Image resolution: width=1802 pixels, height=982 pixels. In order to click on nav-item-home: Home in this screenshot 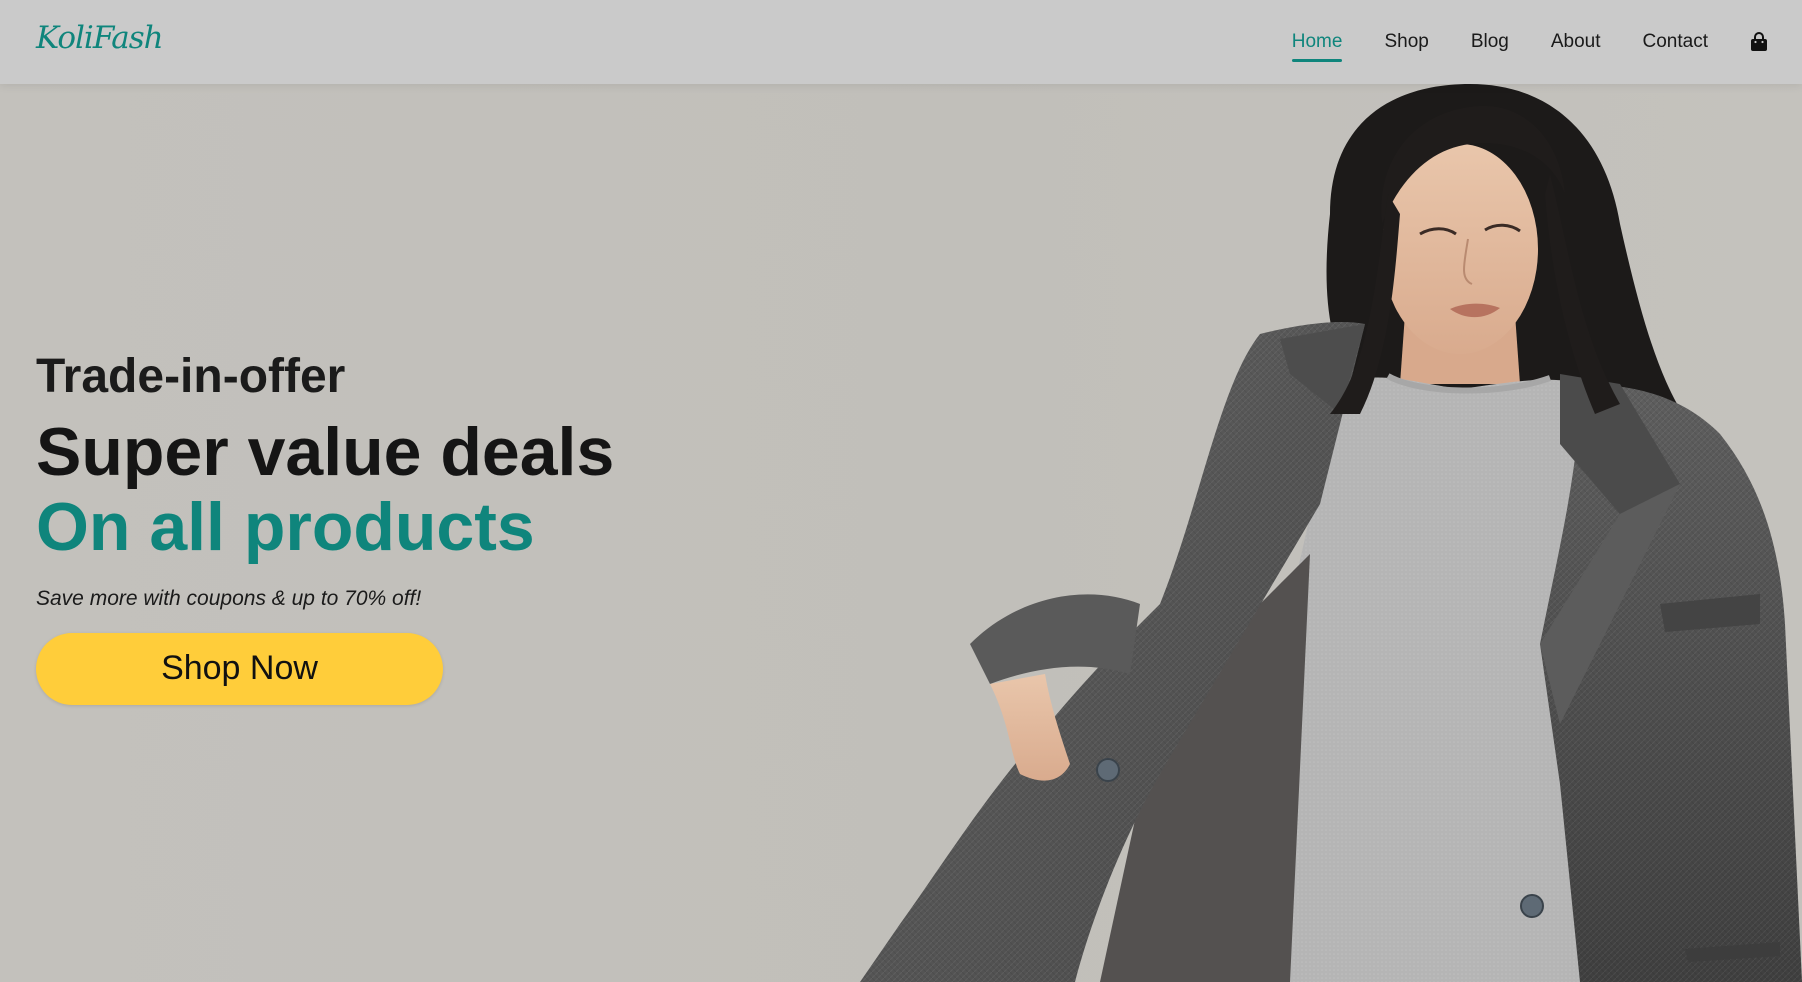, I will do `click(1316, 46)`.